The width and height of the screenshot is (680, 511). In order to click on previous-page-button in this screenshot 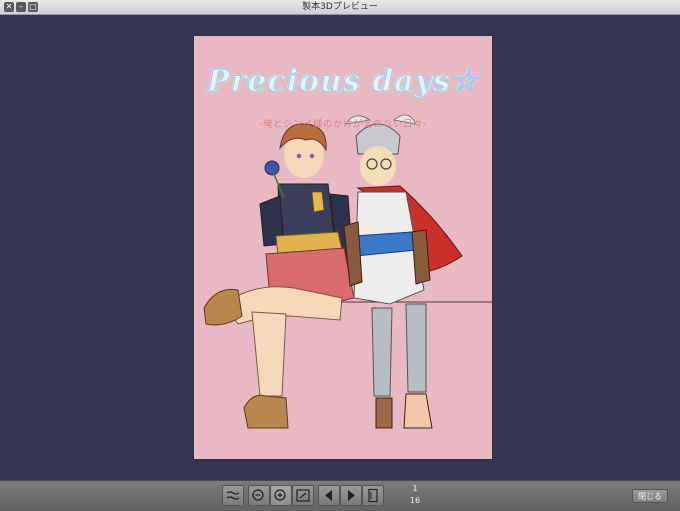, I will do `click(329, 495)`.